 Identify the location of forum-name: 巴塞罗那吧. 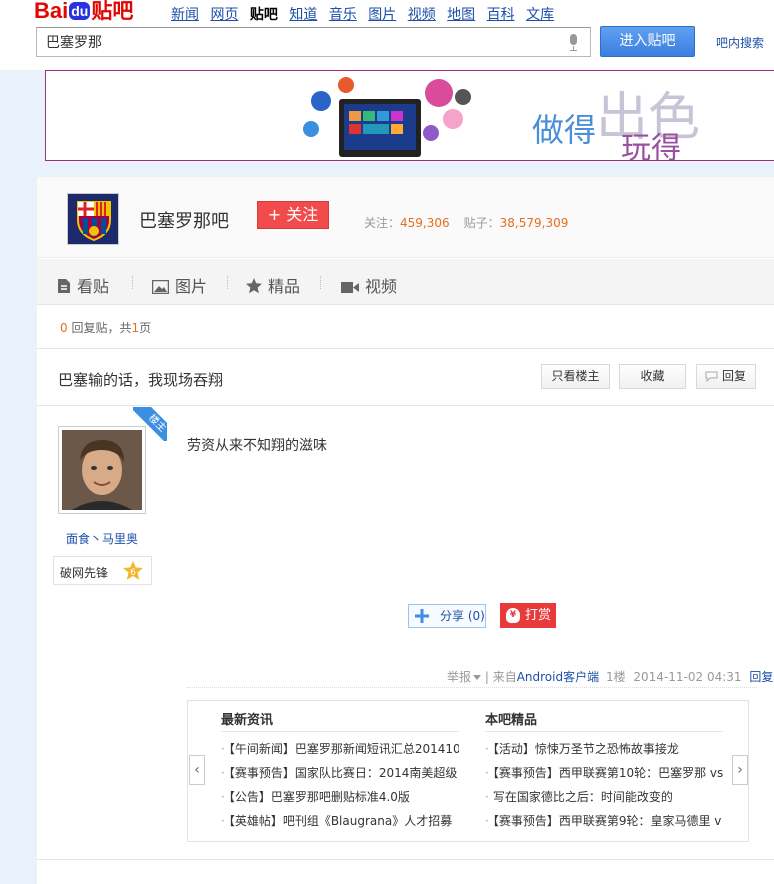
(184, 221).